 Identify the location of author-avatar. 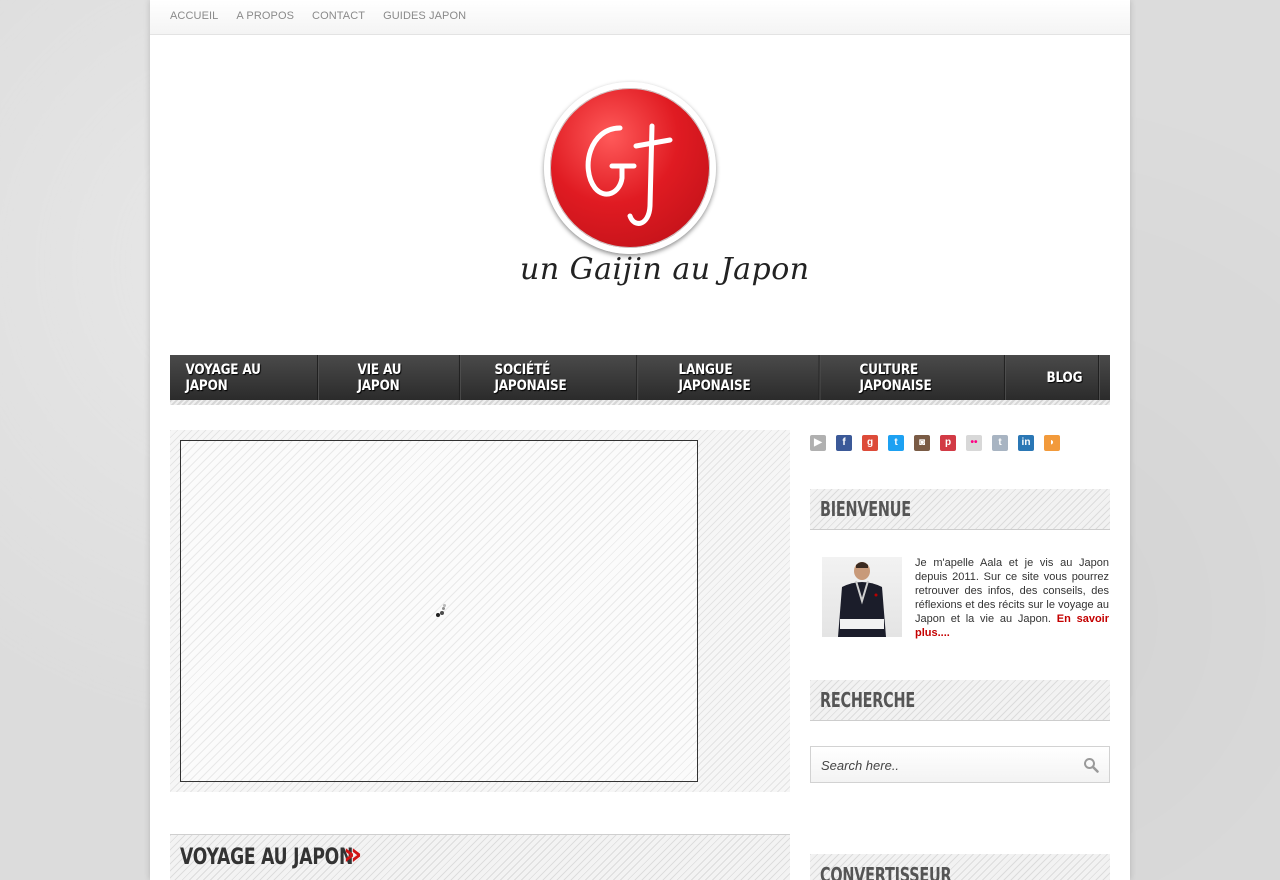
(862, 597).